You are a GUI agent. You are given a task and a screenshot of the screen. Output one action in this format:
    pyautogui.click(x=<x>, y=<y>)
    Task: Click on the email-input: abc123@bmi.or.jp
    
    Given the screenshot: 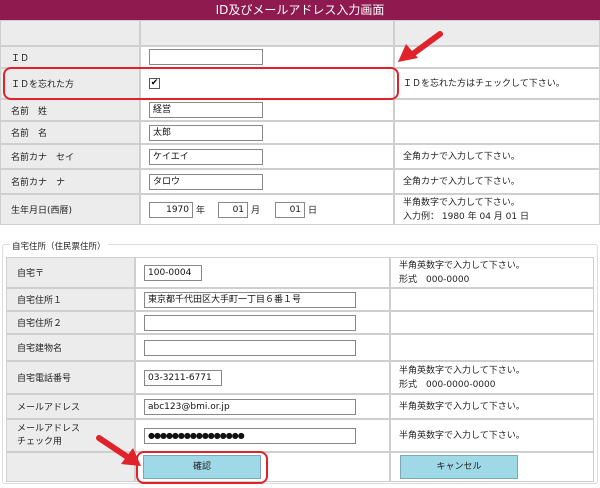 What is the action you would take?
    pyautogui.click(x=250, y=406)
    